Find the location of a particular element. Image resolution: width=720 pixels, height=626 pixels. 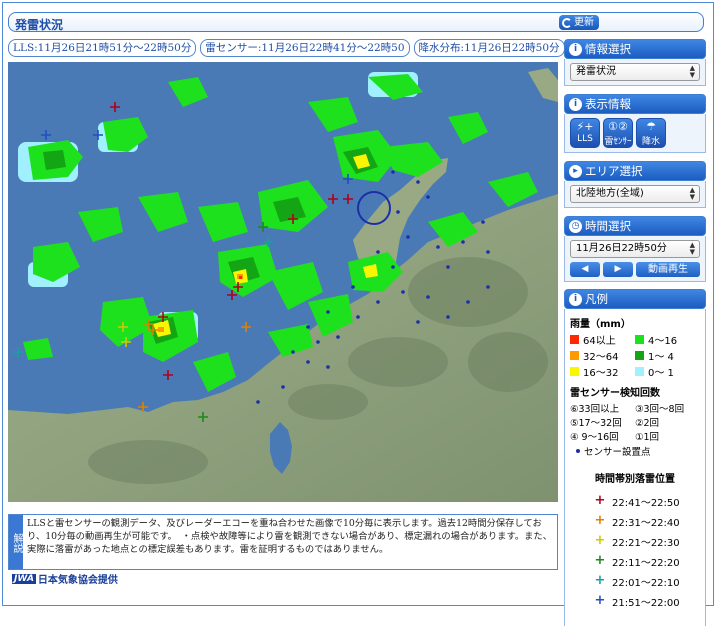

lls-toggle-button: ⚡+ LLS is located at coordinates (585, 133).